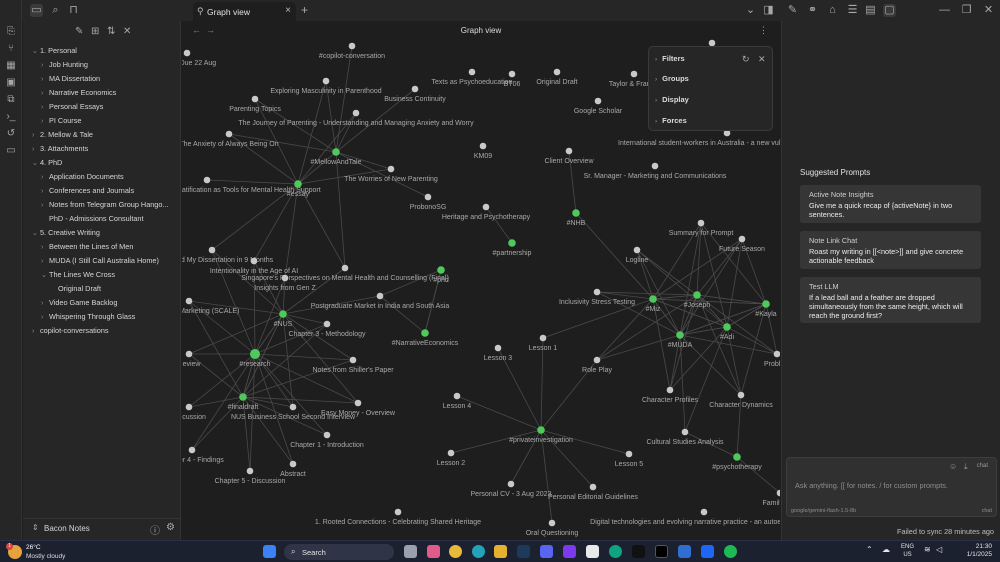  Describe the element at coordinates (210, 306) in the screenshot. I see `note-node: International Marketing (SCALE)` at that location.